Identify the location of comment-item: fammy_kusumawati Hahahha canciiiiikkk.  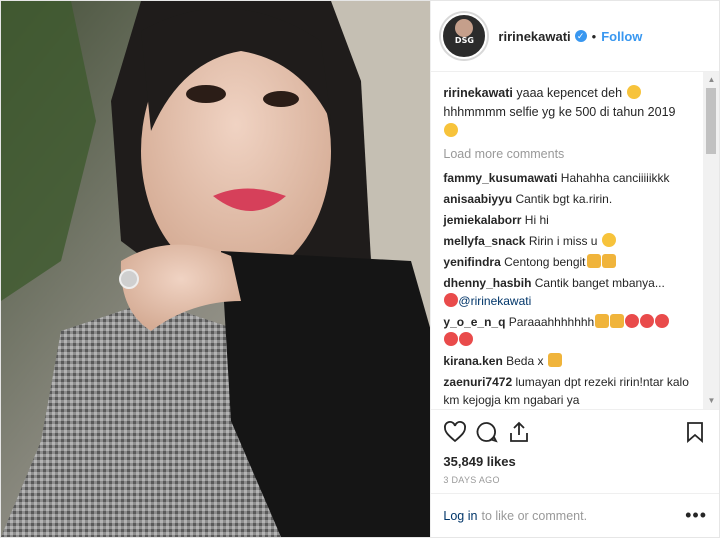
(568, 178).